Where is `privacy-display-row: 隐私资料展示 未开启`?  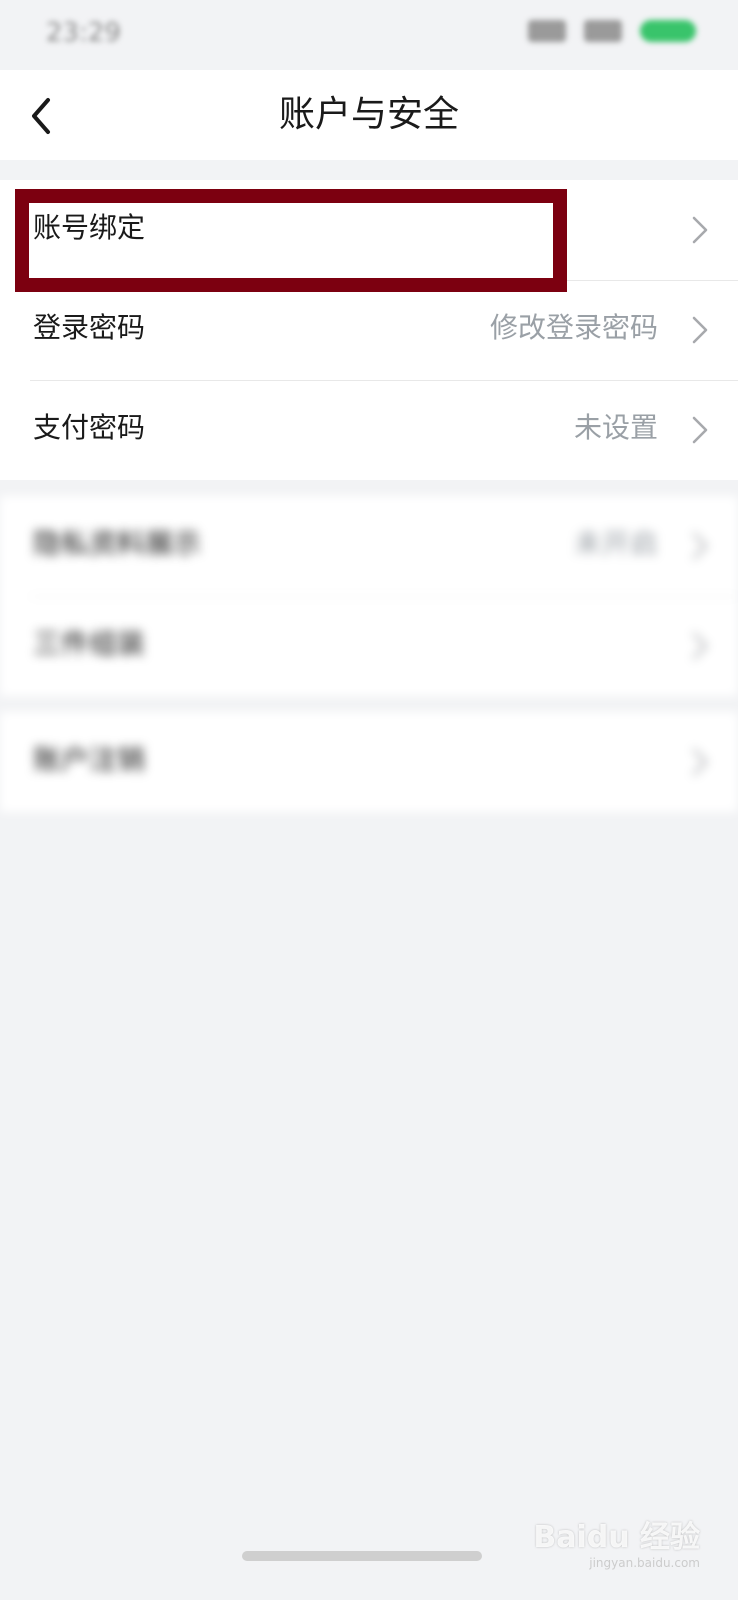
privacy-display-row: 隐私资料展示 未开启 is located at coordinates (369, 546).